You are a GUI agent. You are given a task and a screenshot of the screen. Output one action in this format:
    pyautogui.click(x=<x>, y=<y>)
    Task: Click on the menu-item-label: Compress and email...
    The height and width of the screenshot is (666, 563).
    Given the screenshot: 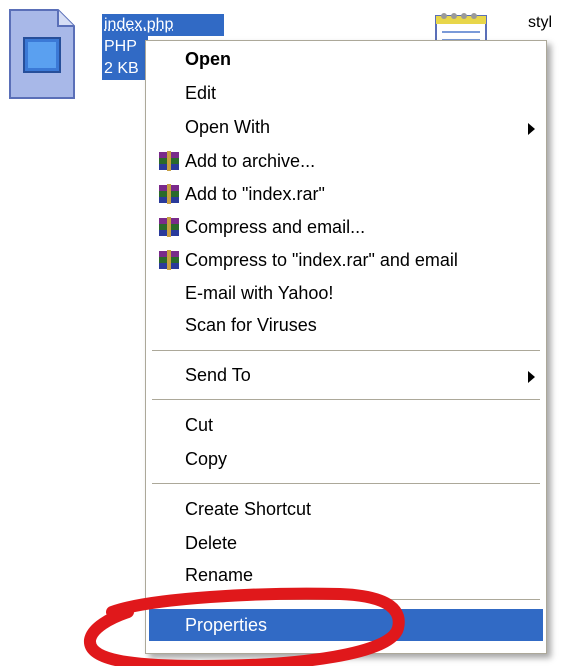 What is the action you would take?
    pyautogui.click(x=275, y=227)
    